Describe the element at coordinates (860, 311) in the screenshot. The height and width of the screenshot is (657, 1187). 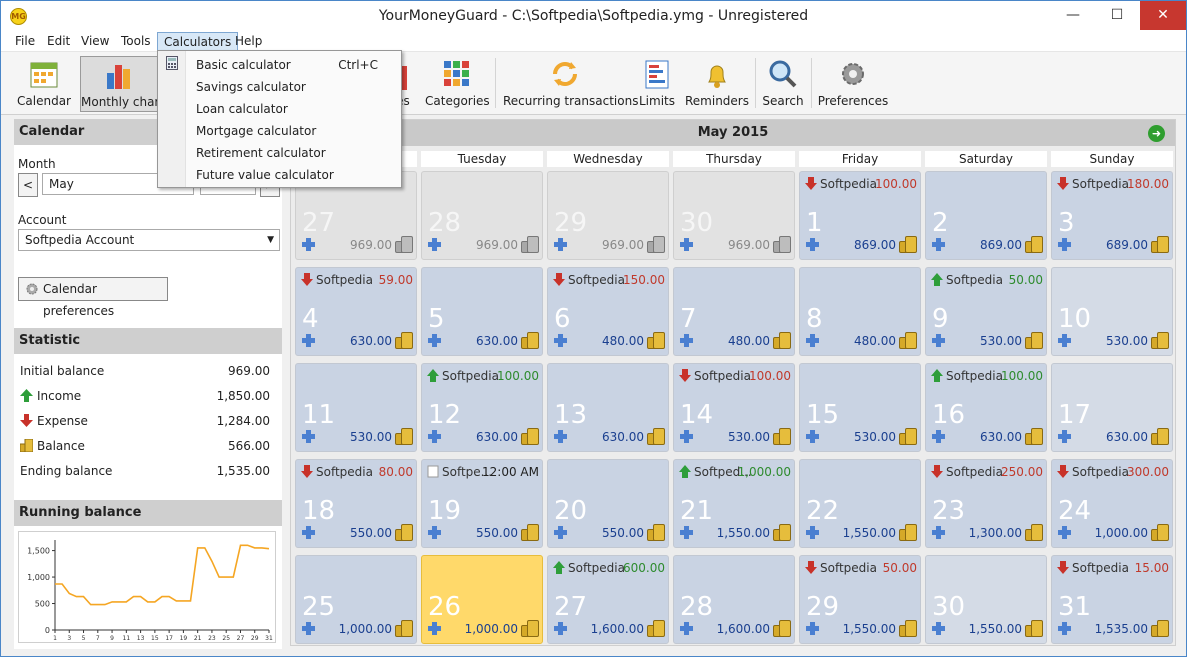
I see `calendar-day-cell: 8 480.00` at that location.